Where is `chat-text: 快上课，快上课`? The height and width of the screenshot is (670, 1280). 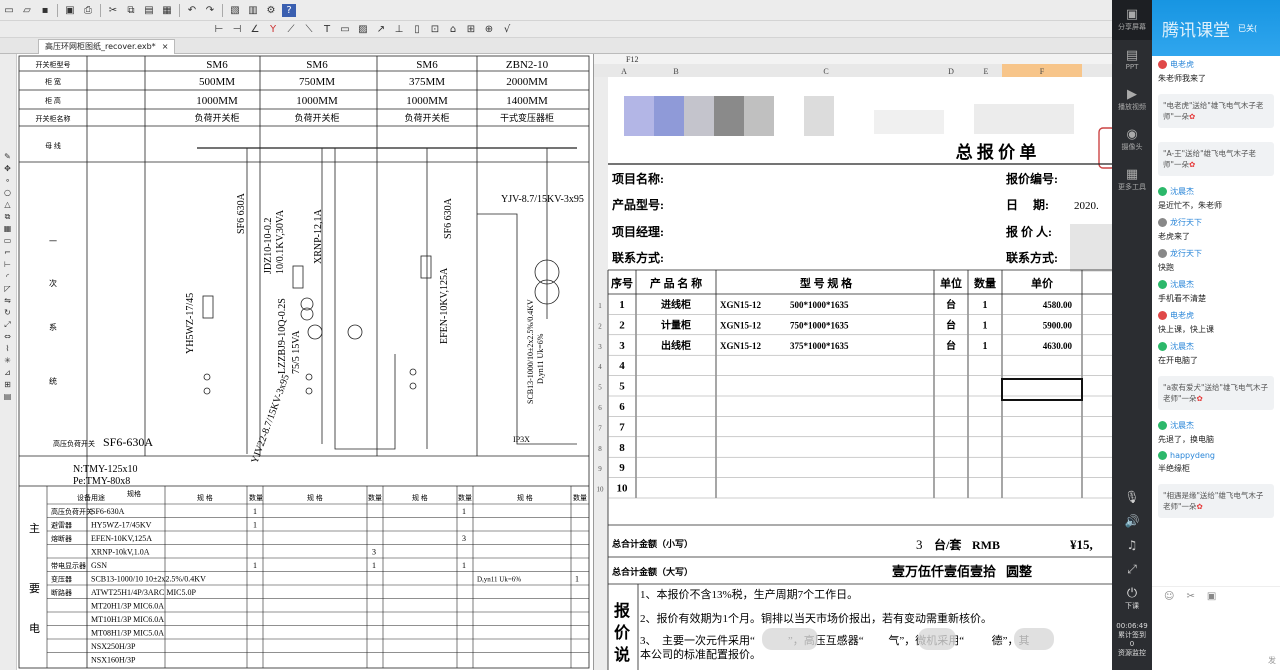
chat-text: 快上课，快上课 is located at coordinates (1186, 329).